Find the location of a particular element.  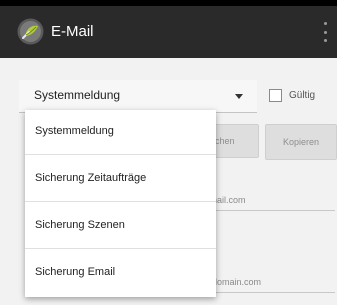

dropdown-item-label: Sicherung Email is located at coordinates (75, 272).